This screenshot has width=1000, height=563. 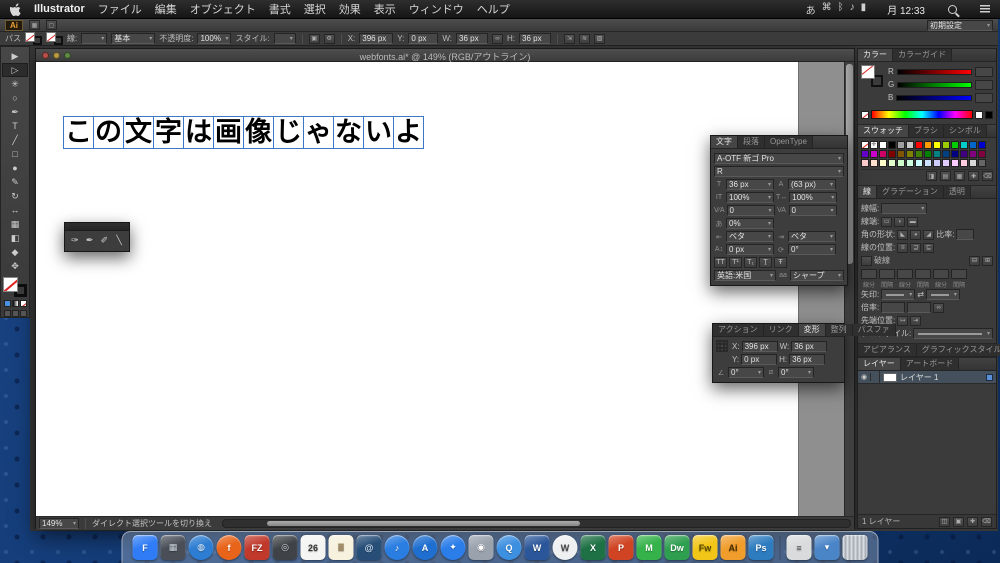 What do you see at coordinates (15, 168) in the screenshot?
I see `paintbrush-tool: ●` at bounding box center [15, 168].